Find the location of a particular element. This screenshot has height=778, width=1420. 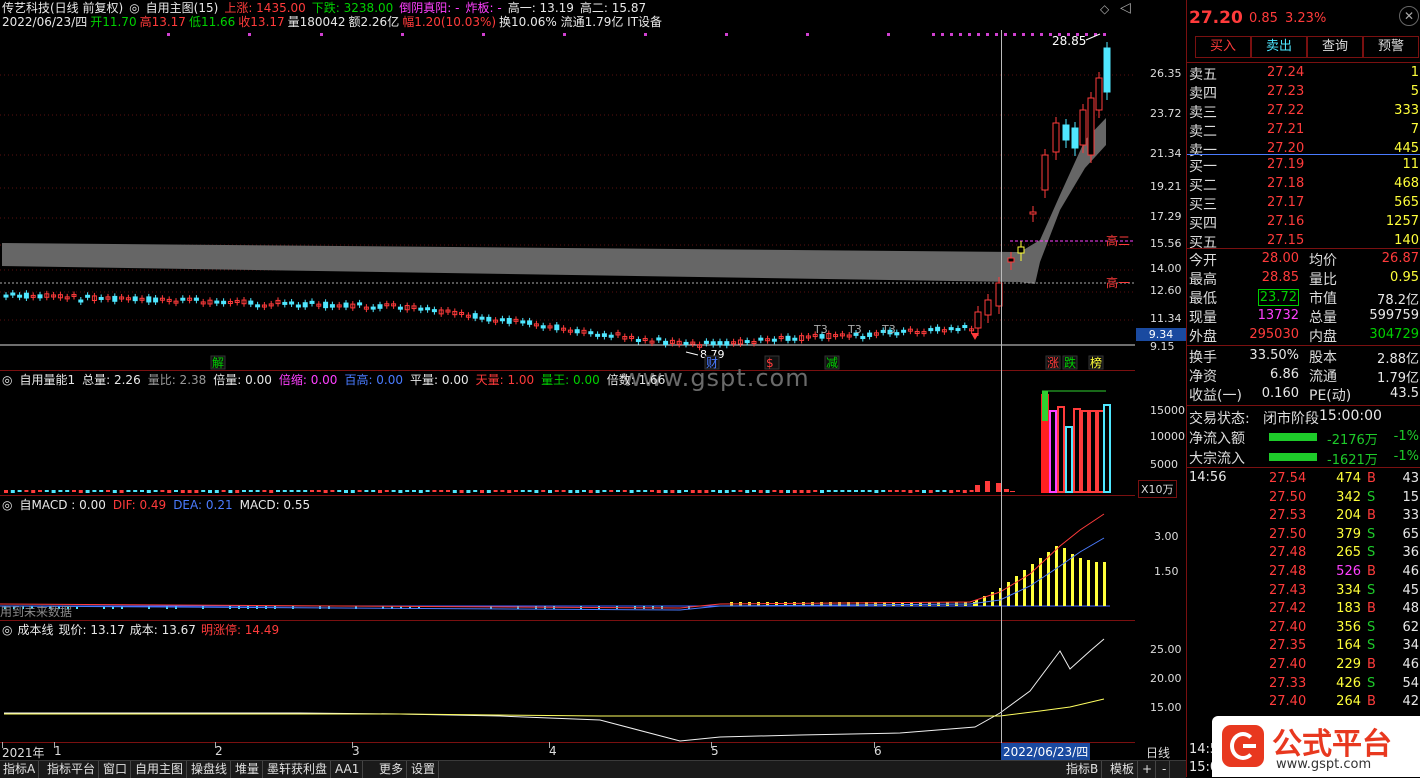

tick-count: 43 is located at coordinates (1410, 478).